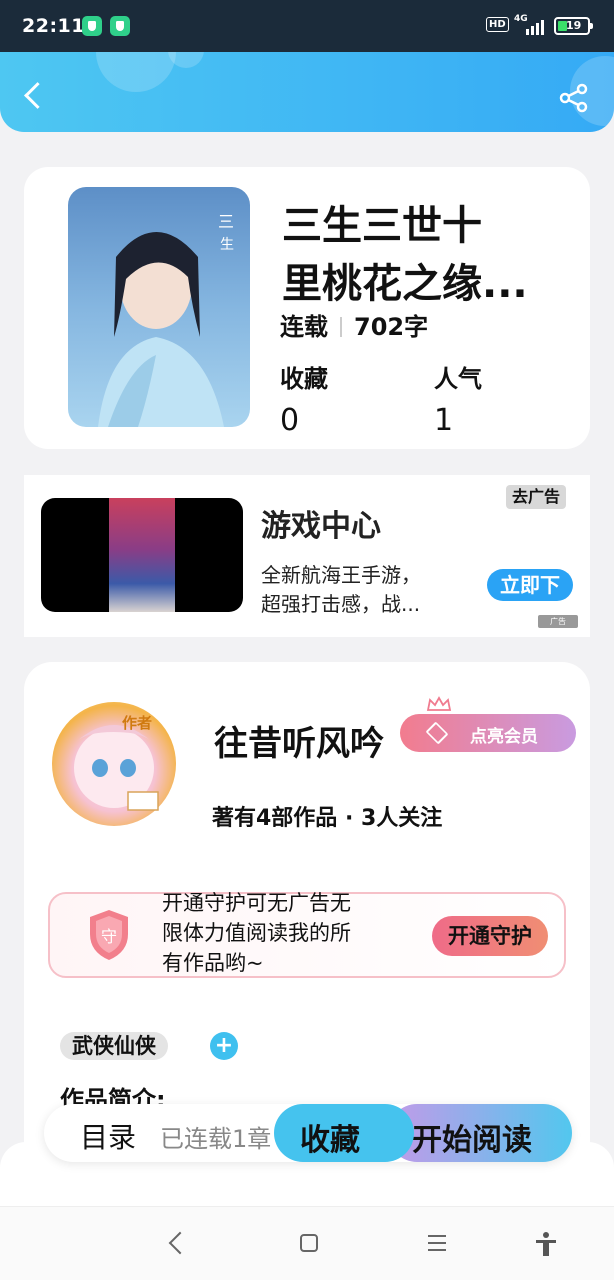 The height and width of the screenshot is (1280, 614). I want to click on popularity-count: 1, so click(444, 420).